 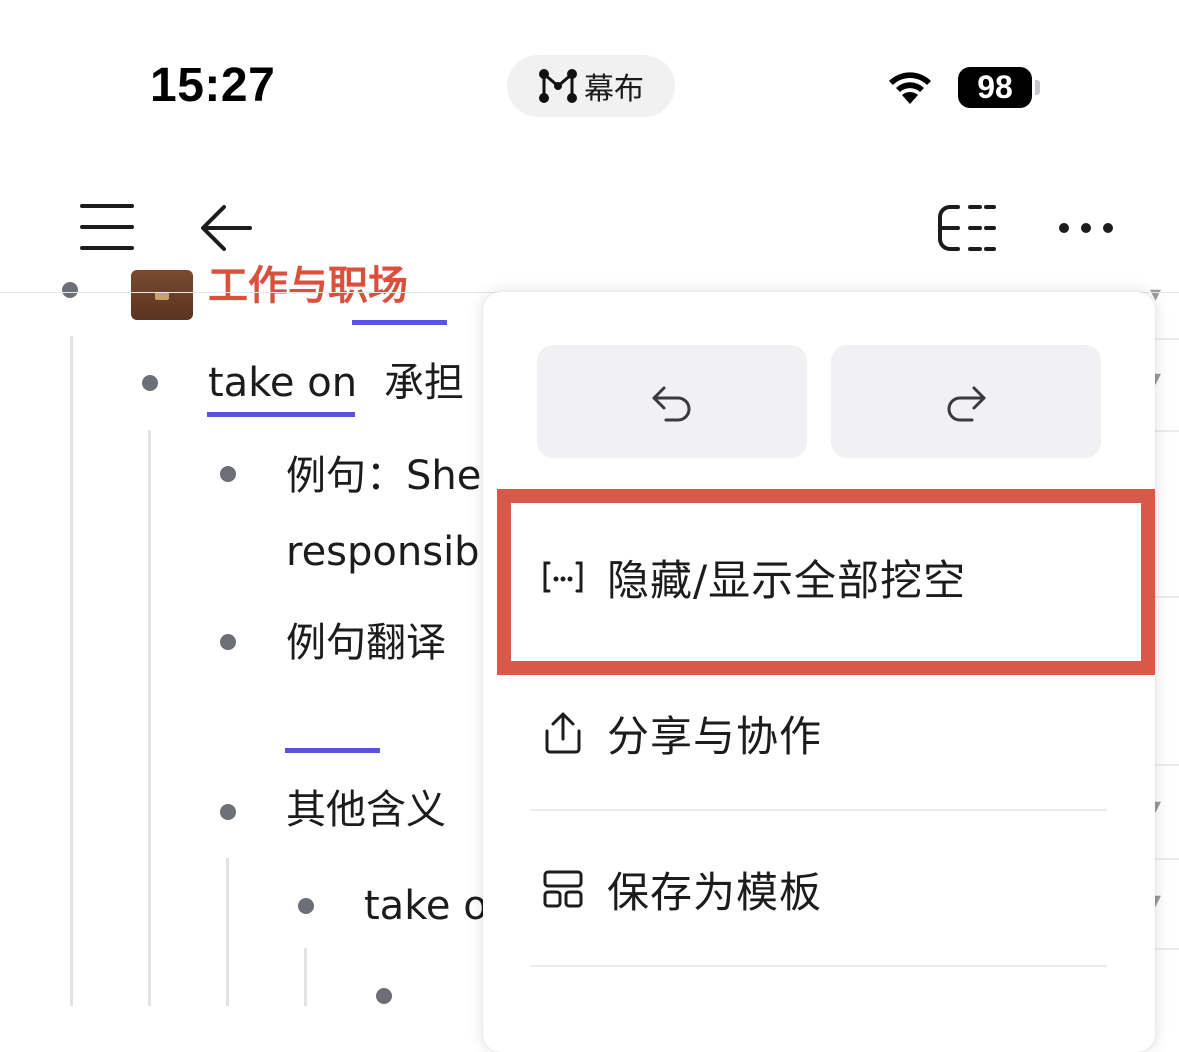 I want to click on undo-icon, so click(x=671, y=403).